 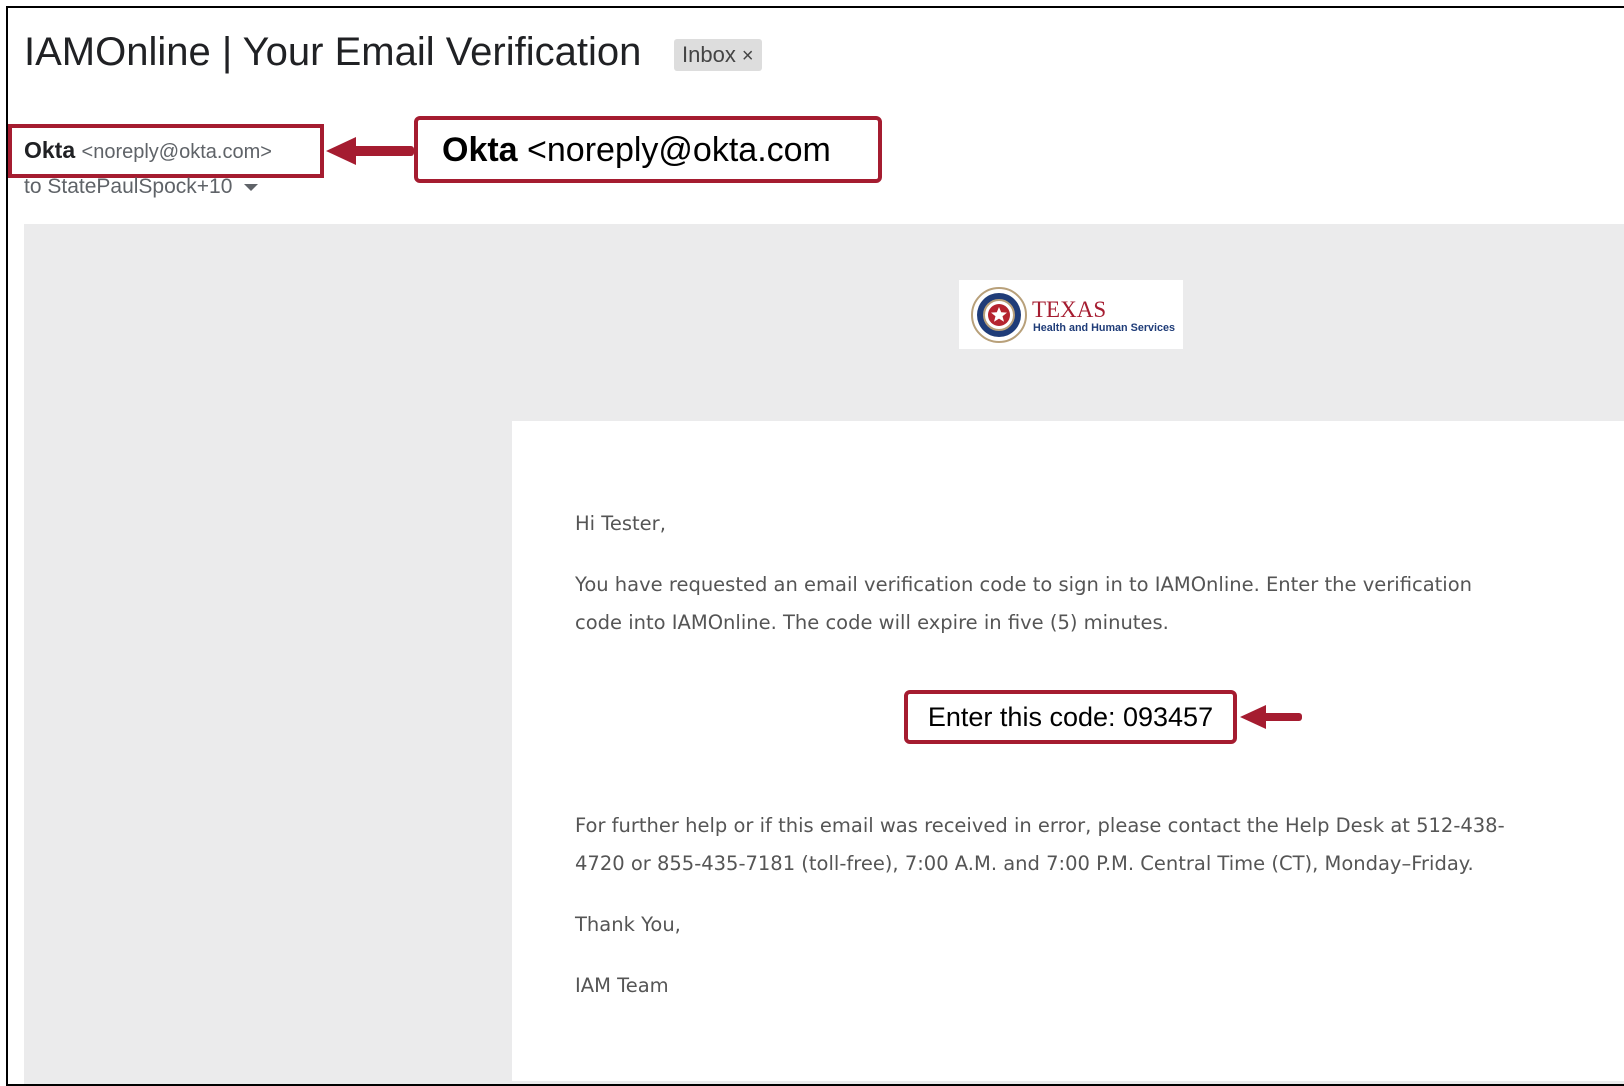 I want to click on inbox-label-text: Inbox, so click(x=709, y=54).